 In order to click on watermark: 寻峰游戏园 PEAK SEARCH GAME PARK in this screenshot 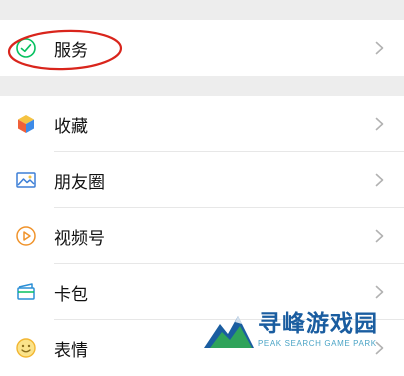, I will do `click(300, 330)`.